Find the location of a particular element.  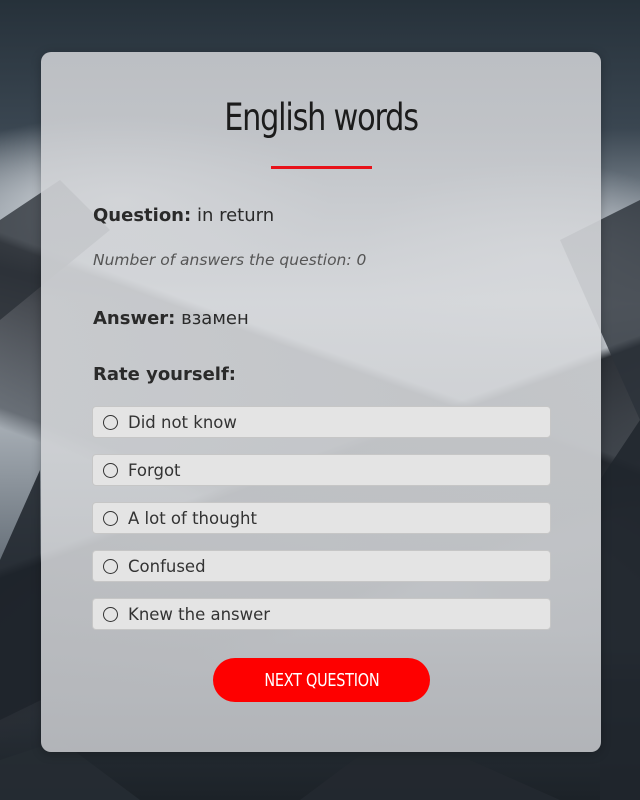

next-question-label: NEXT QUESTION is located at coordinates (321, 680).